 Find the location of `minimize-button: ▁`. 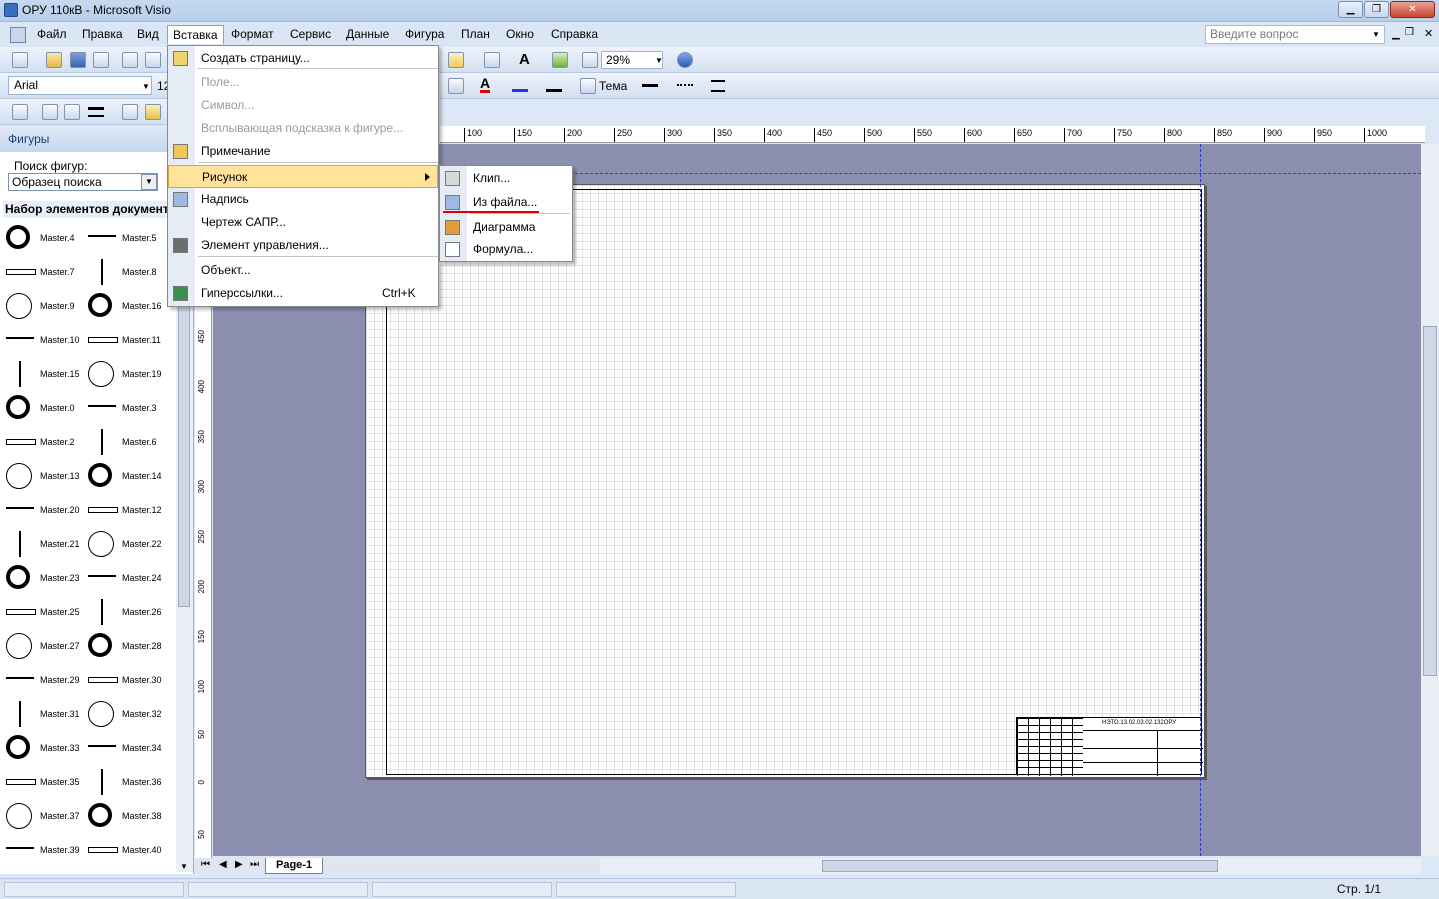

minimize-button: ▁ is located at coordinates (1350, 9).